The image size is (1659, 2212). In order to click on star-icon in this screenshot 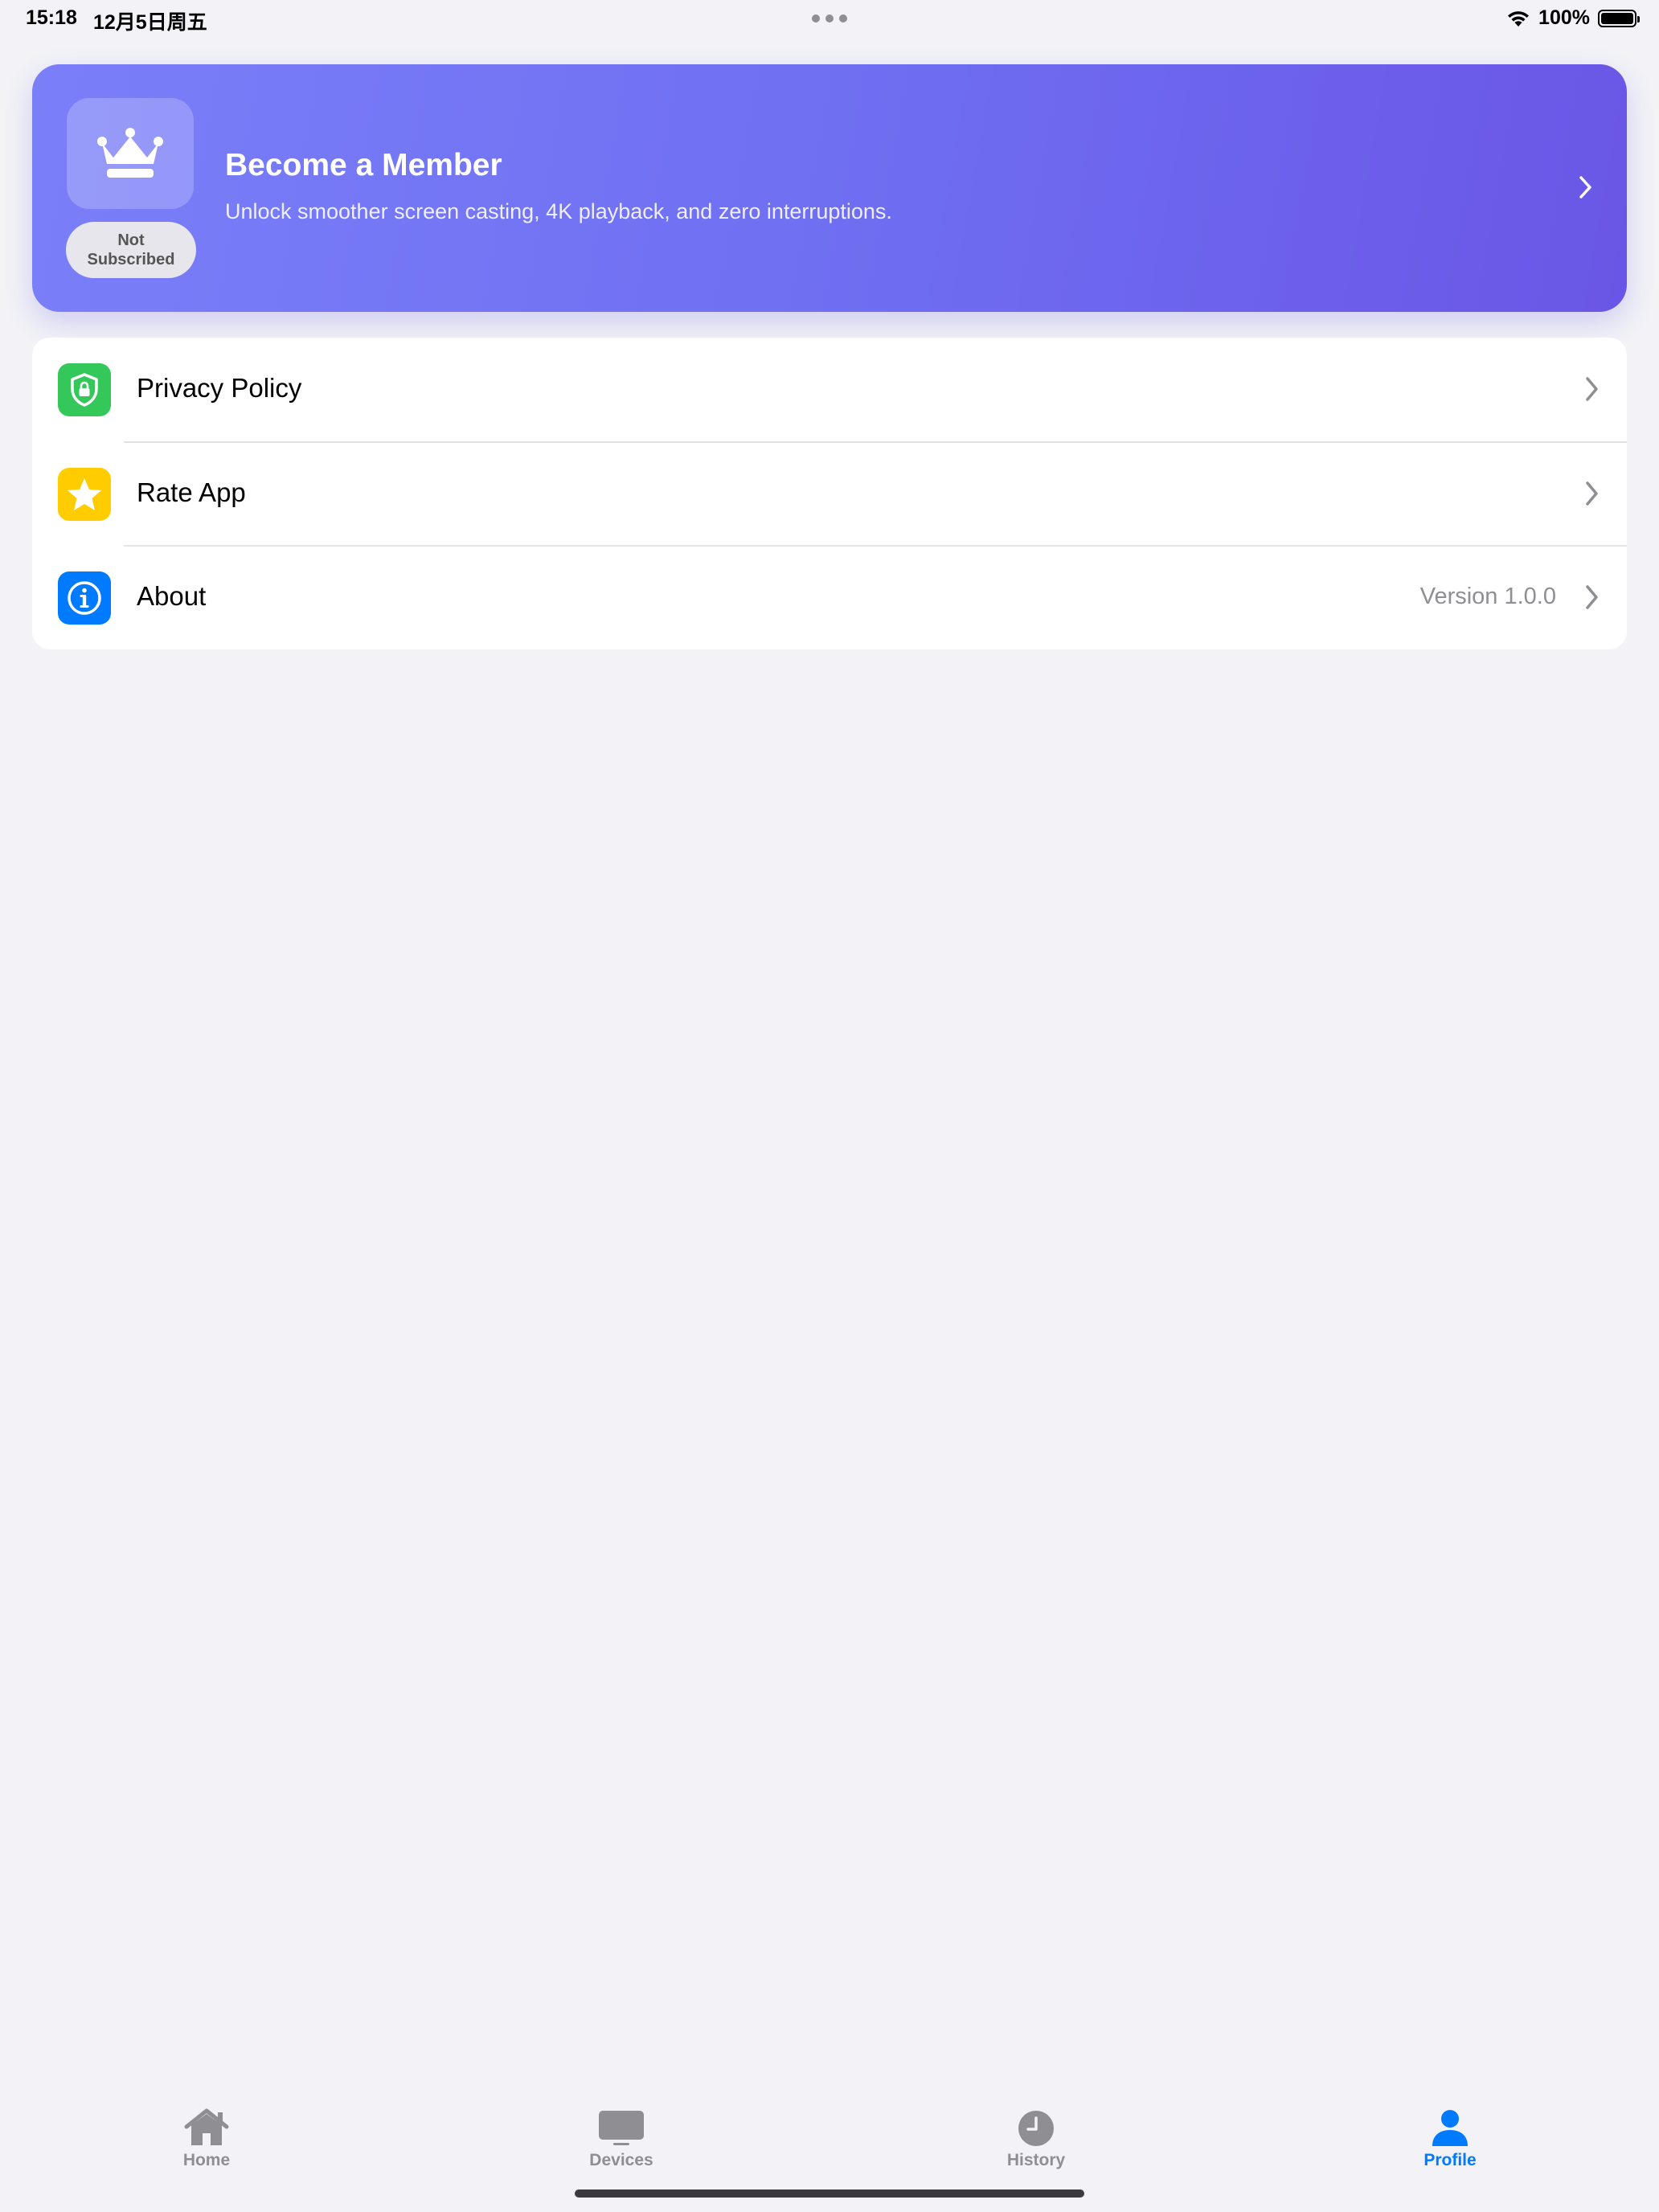, I will do `click(84, 495)`.